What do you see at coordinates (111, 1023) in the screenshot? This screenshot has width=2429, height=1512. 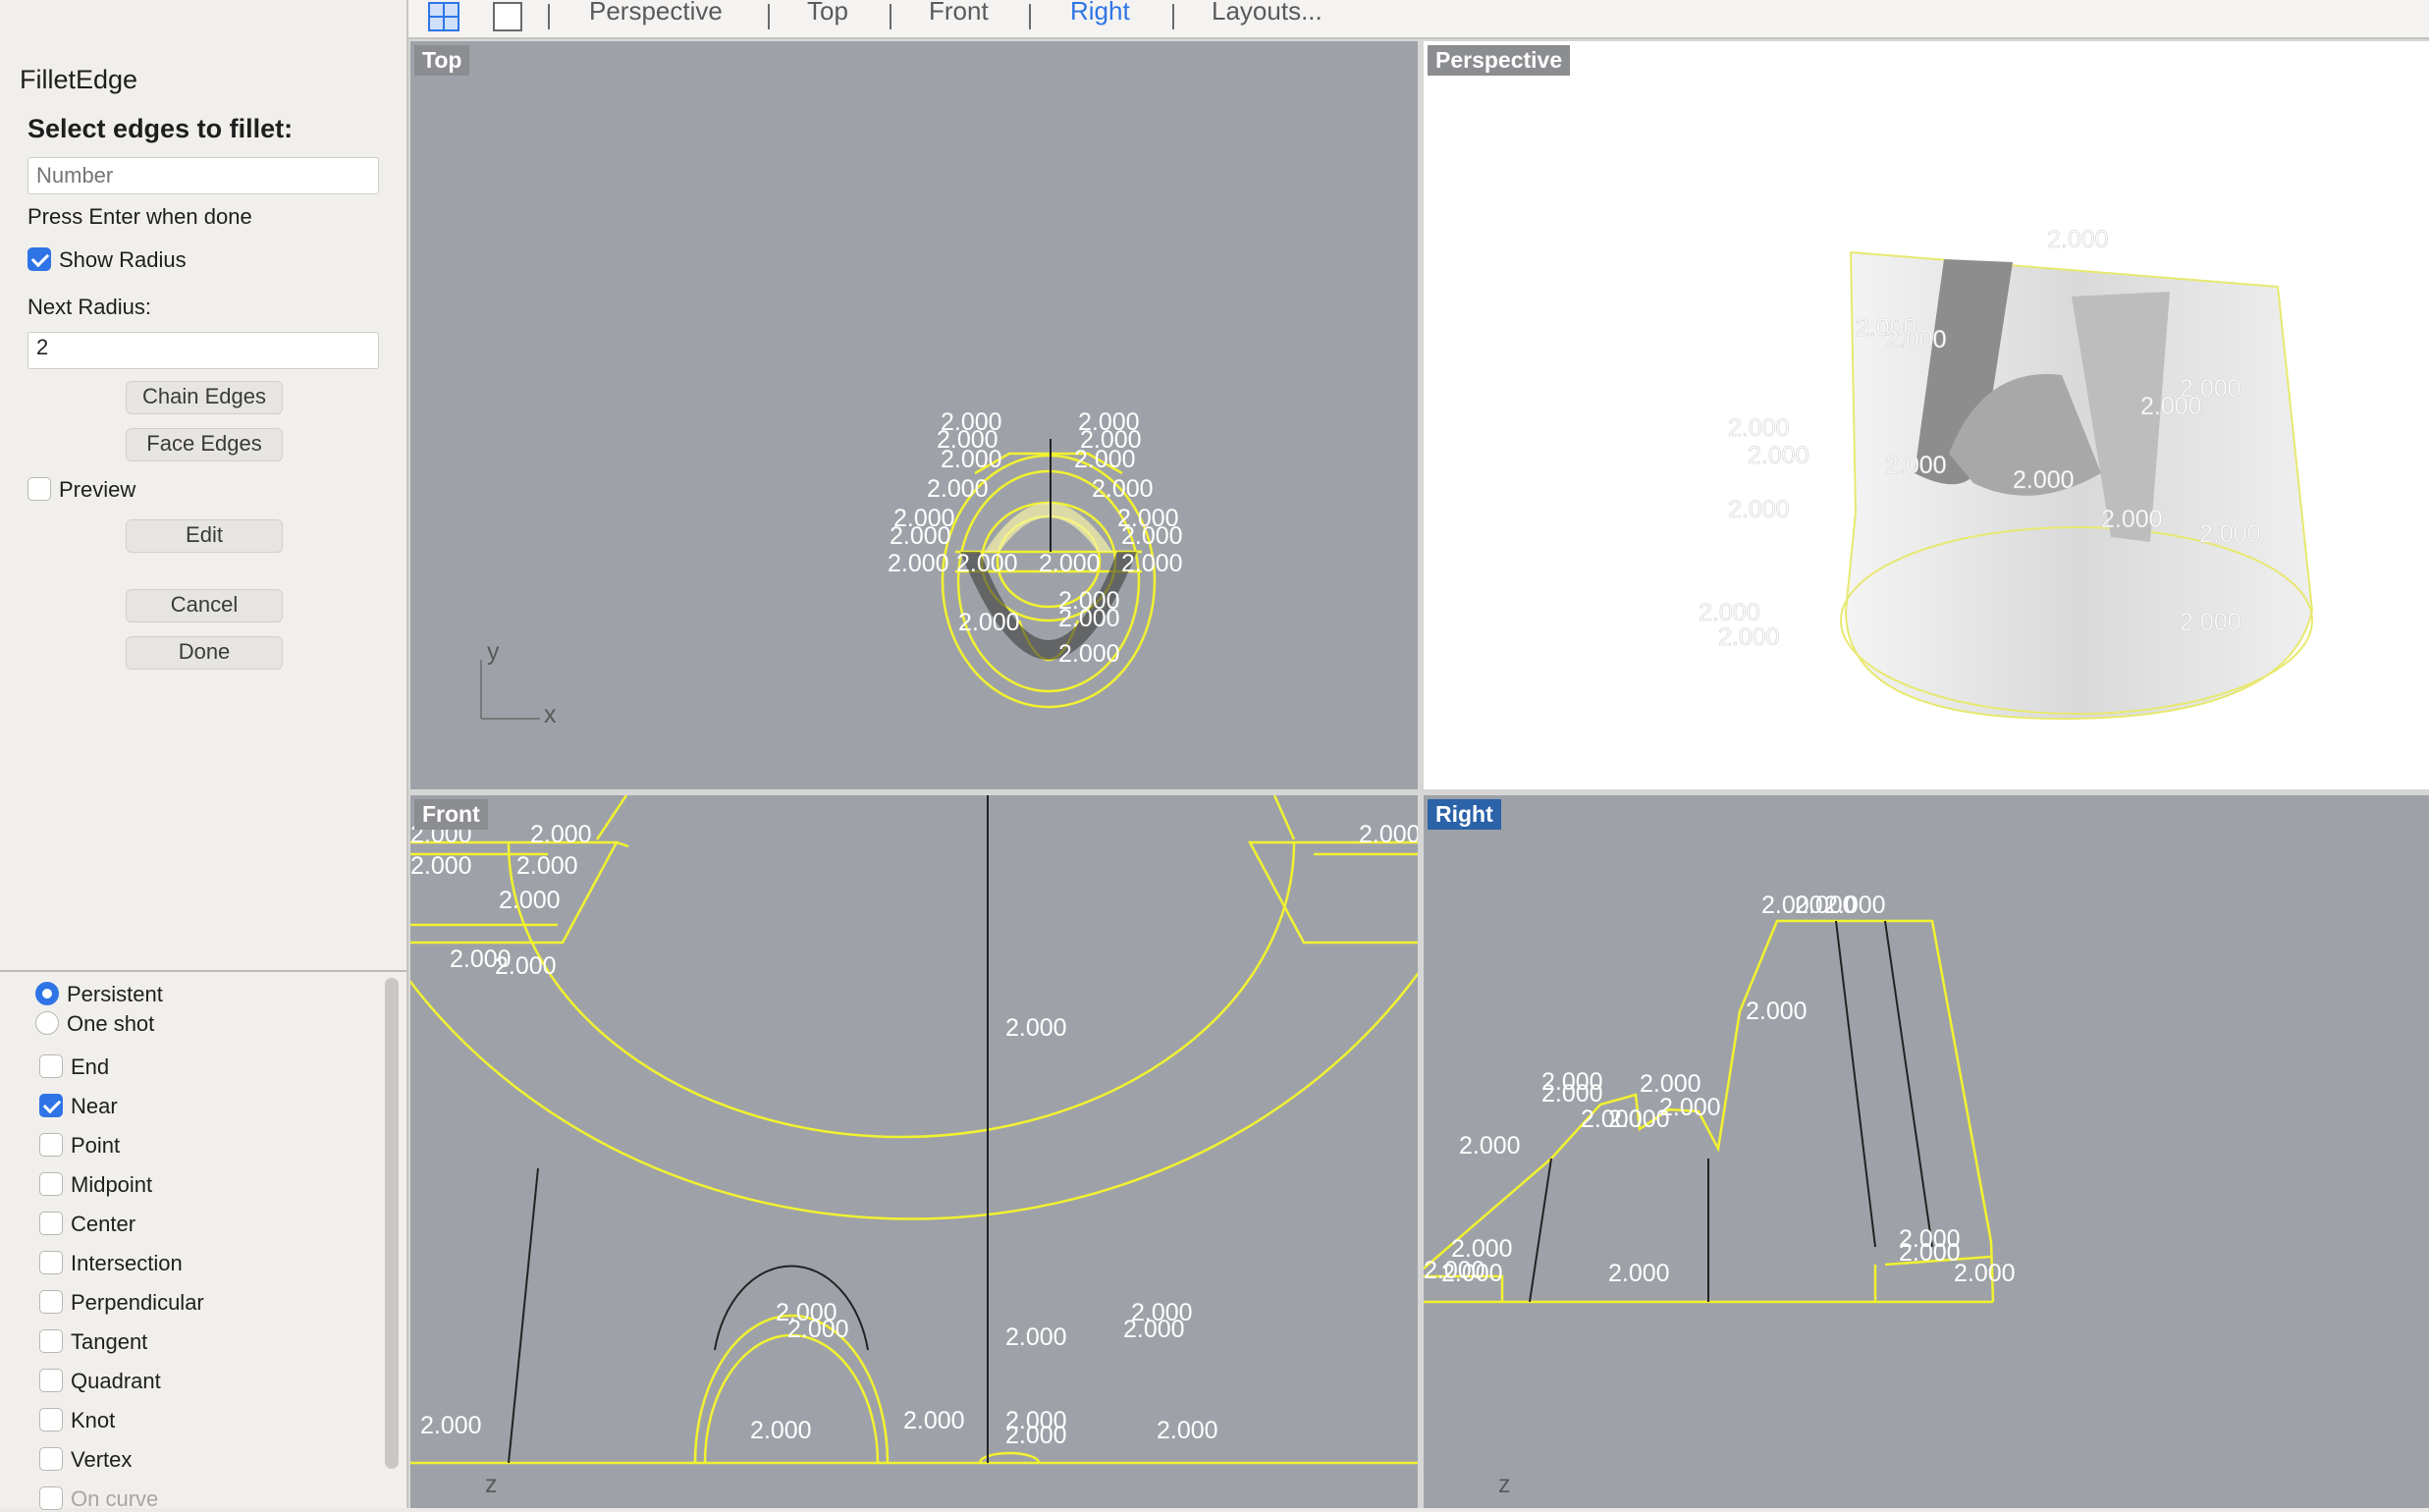 I see `one-shot-label: One shot` at bounding box center [111, 1023].